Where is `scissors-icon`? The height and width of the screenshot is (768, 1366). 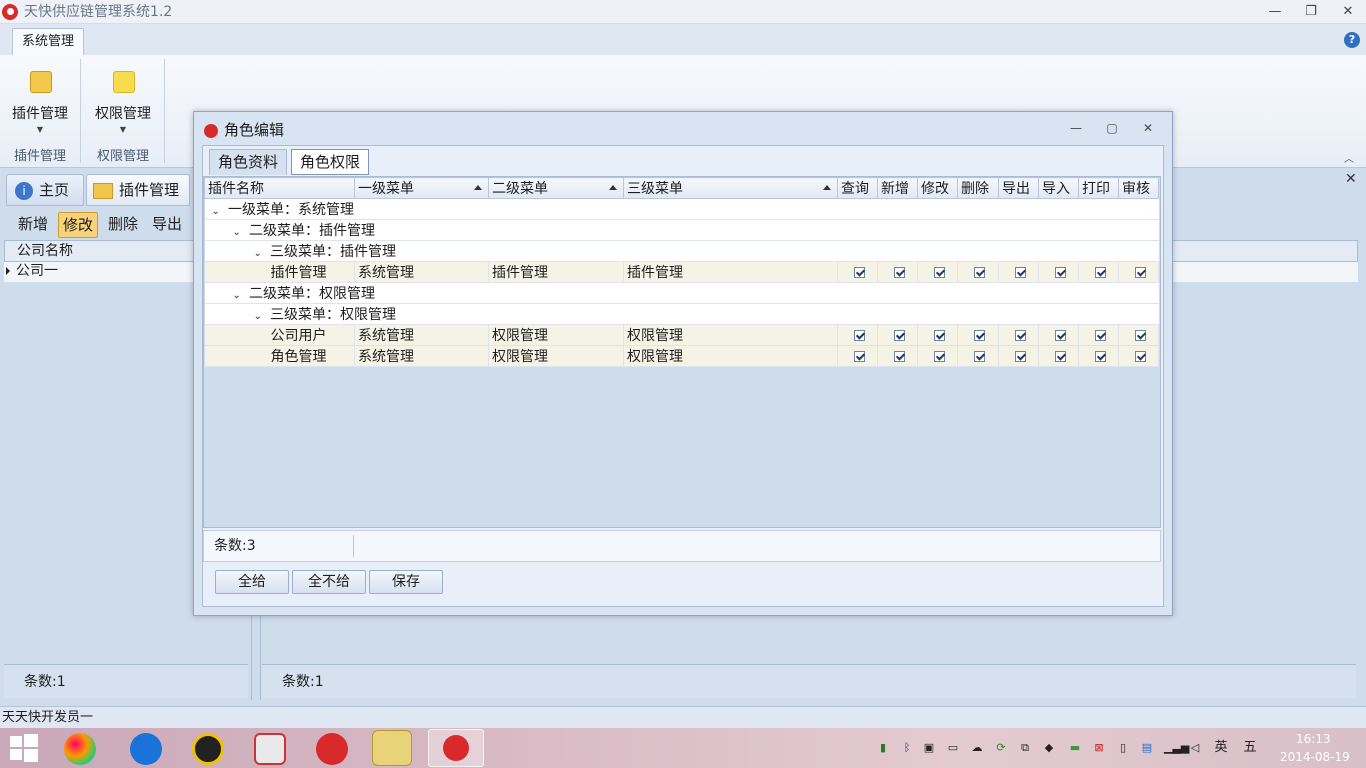
scissors-icon is located at coordinates (270, 749).